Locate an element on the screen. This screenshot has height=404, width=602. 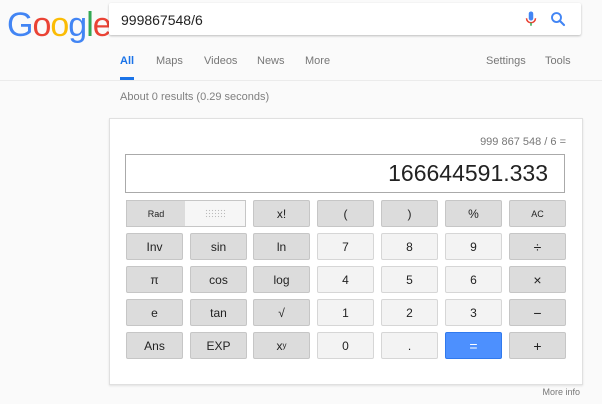
logo-letter: g is located at coordinates (77, 25).